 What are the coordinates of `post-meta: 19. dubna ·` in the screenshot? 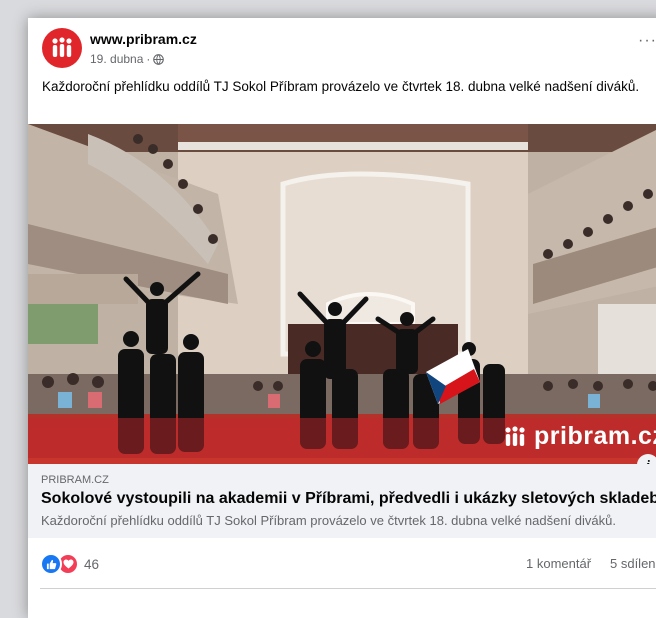 It's located at (127, 59).